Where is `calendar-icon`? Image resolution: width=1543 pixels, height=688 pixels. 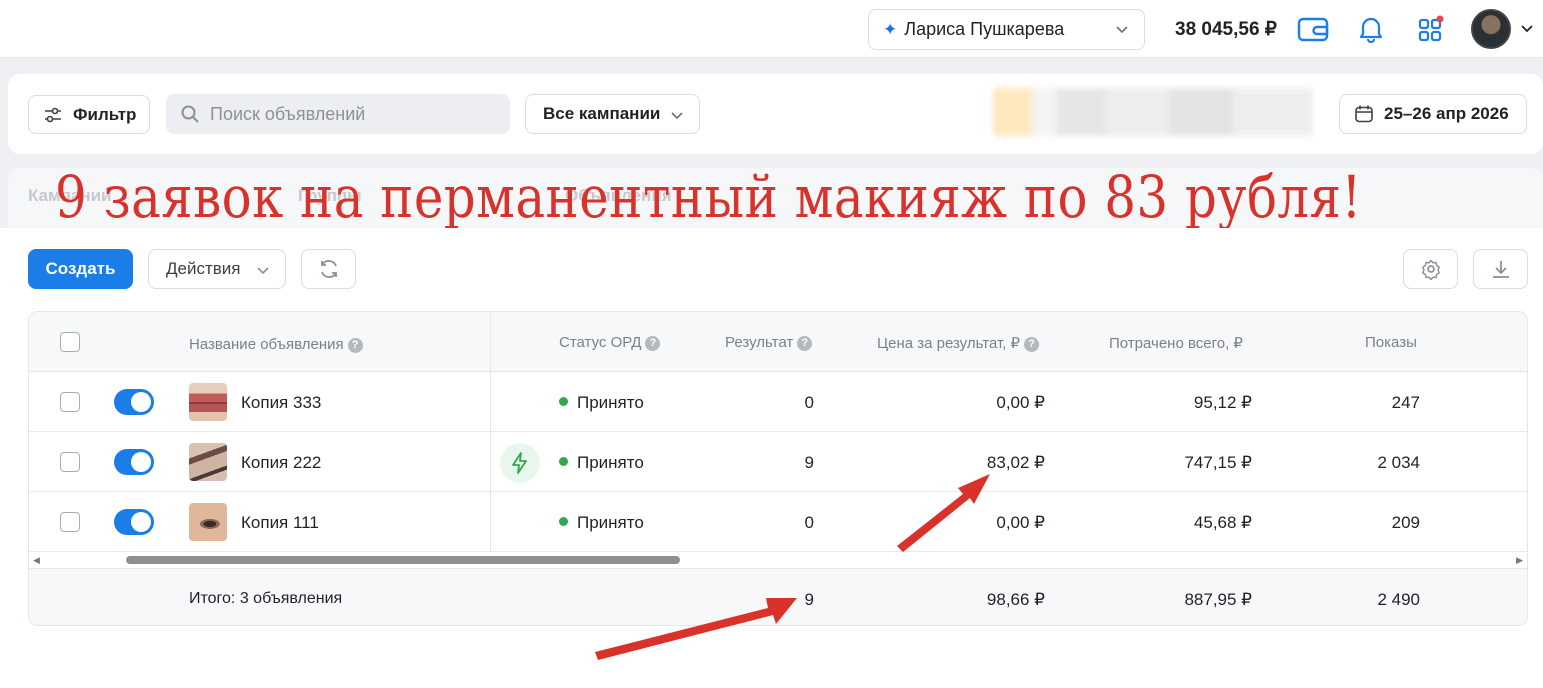 calendar-icon is located at coordinates (1364, 114).